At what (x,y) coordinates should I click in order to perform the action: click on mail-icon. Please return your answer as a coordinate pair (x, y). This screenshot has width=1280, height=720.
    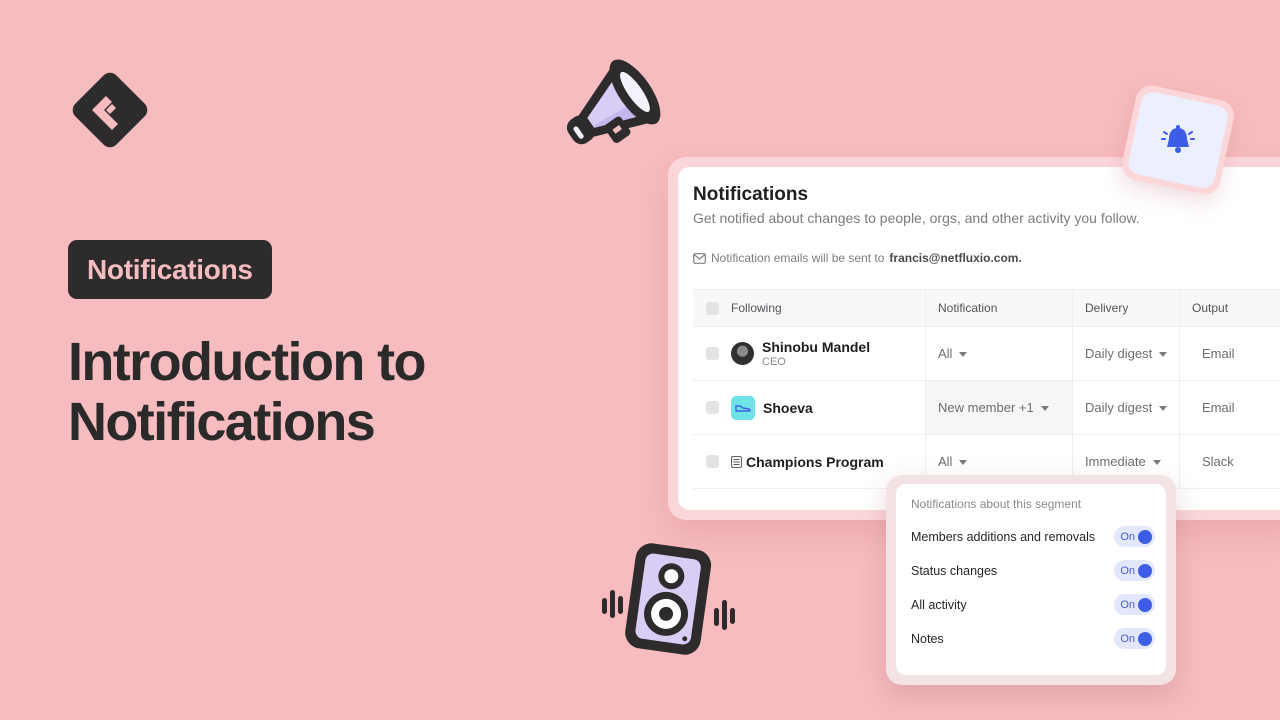
    Looking at the image, I should click on (699, 258).